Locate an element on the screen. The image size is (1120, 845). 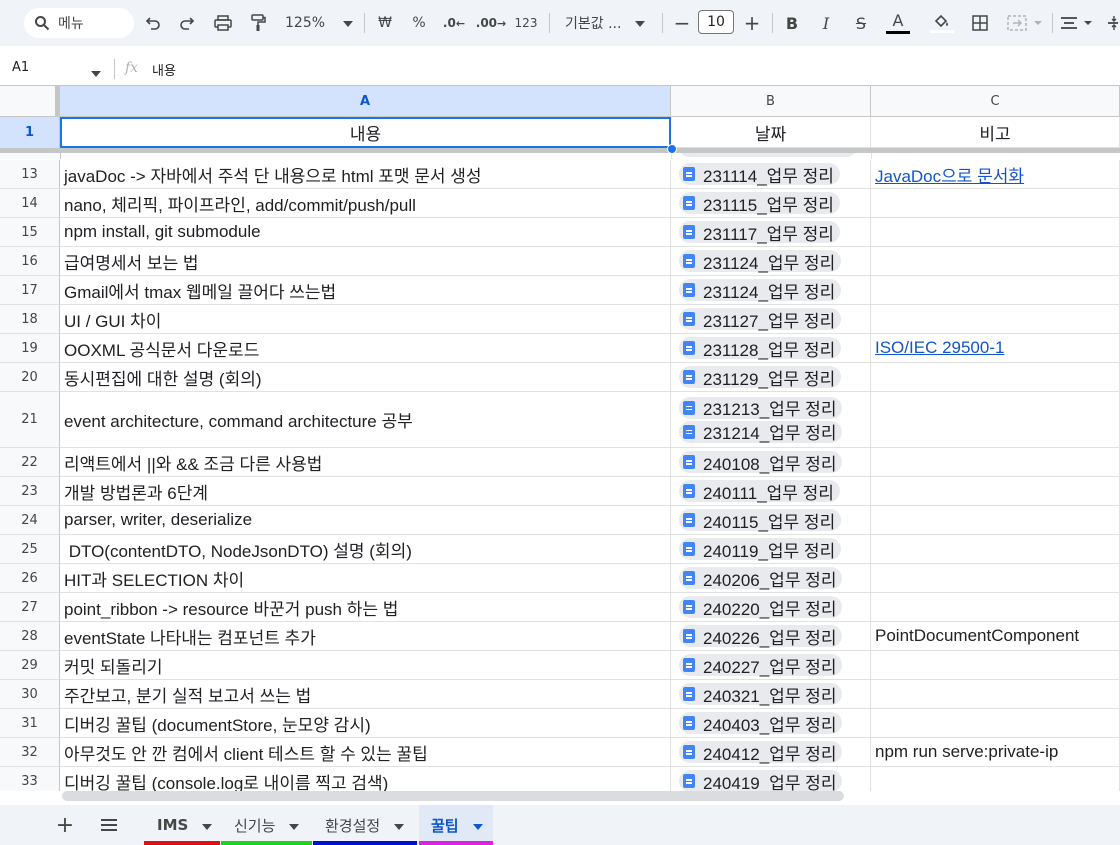
document-chip: 231214_업무 정리 is located at coordinates (761, 431).